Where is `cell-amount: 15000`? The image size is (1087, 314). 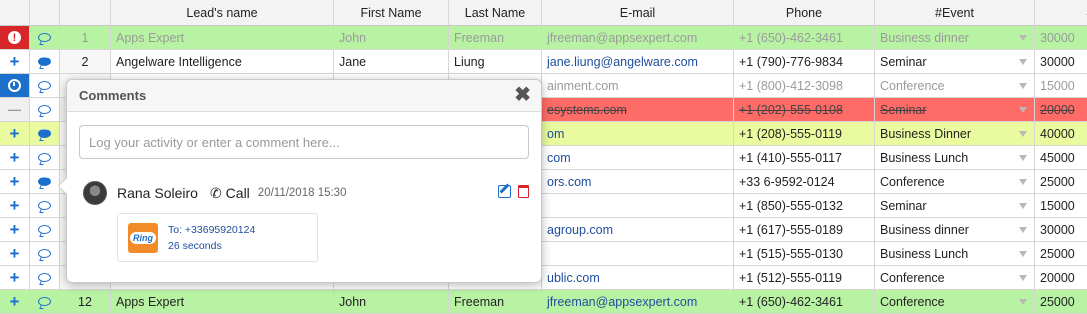
cell-amount: 15000 is located at coordinates (1061, 85).